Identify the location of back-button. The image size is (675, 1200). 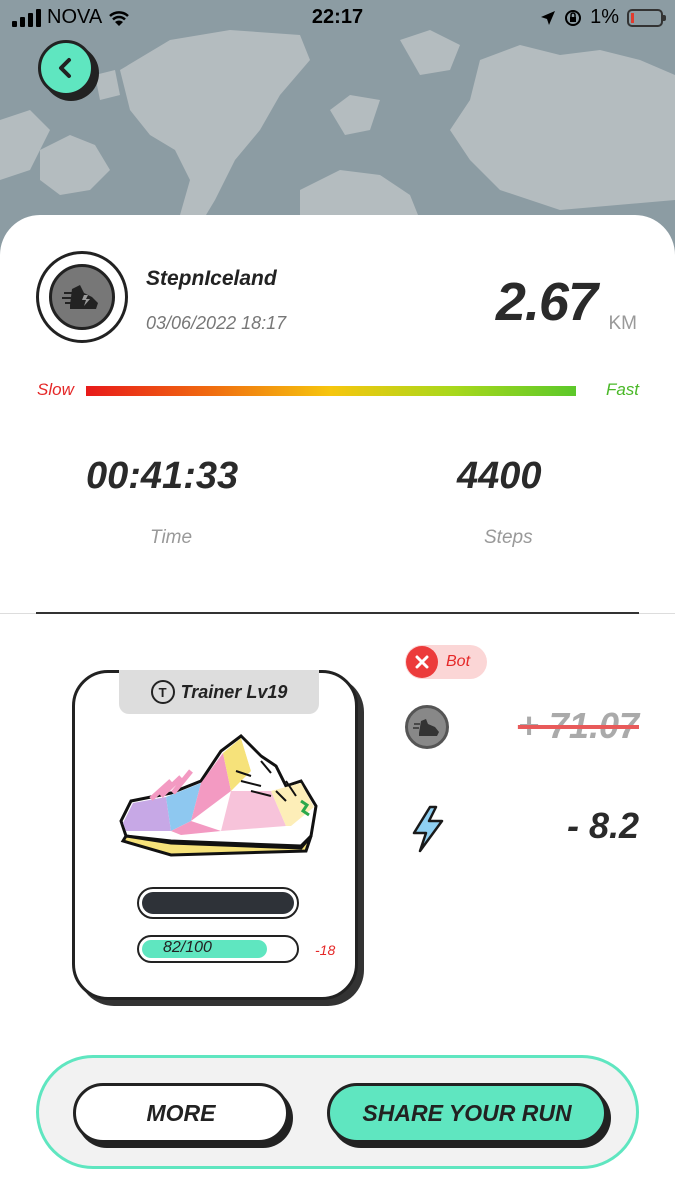
(66, 68).